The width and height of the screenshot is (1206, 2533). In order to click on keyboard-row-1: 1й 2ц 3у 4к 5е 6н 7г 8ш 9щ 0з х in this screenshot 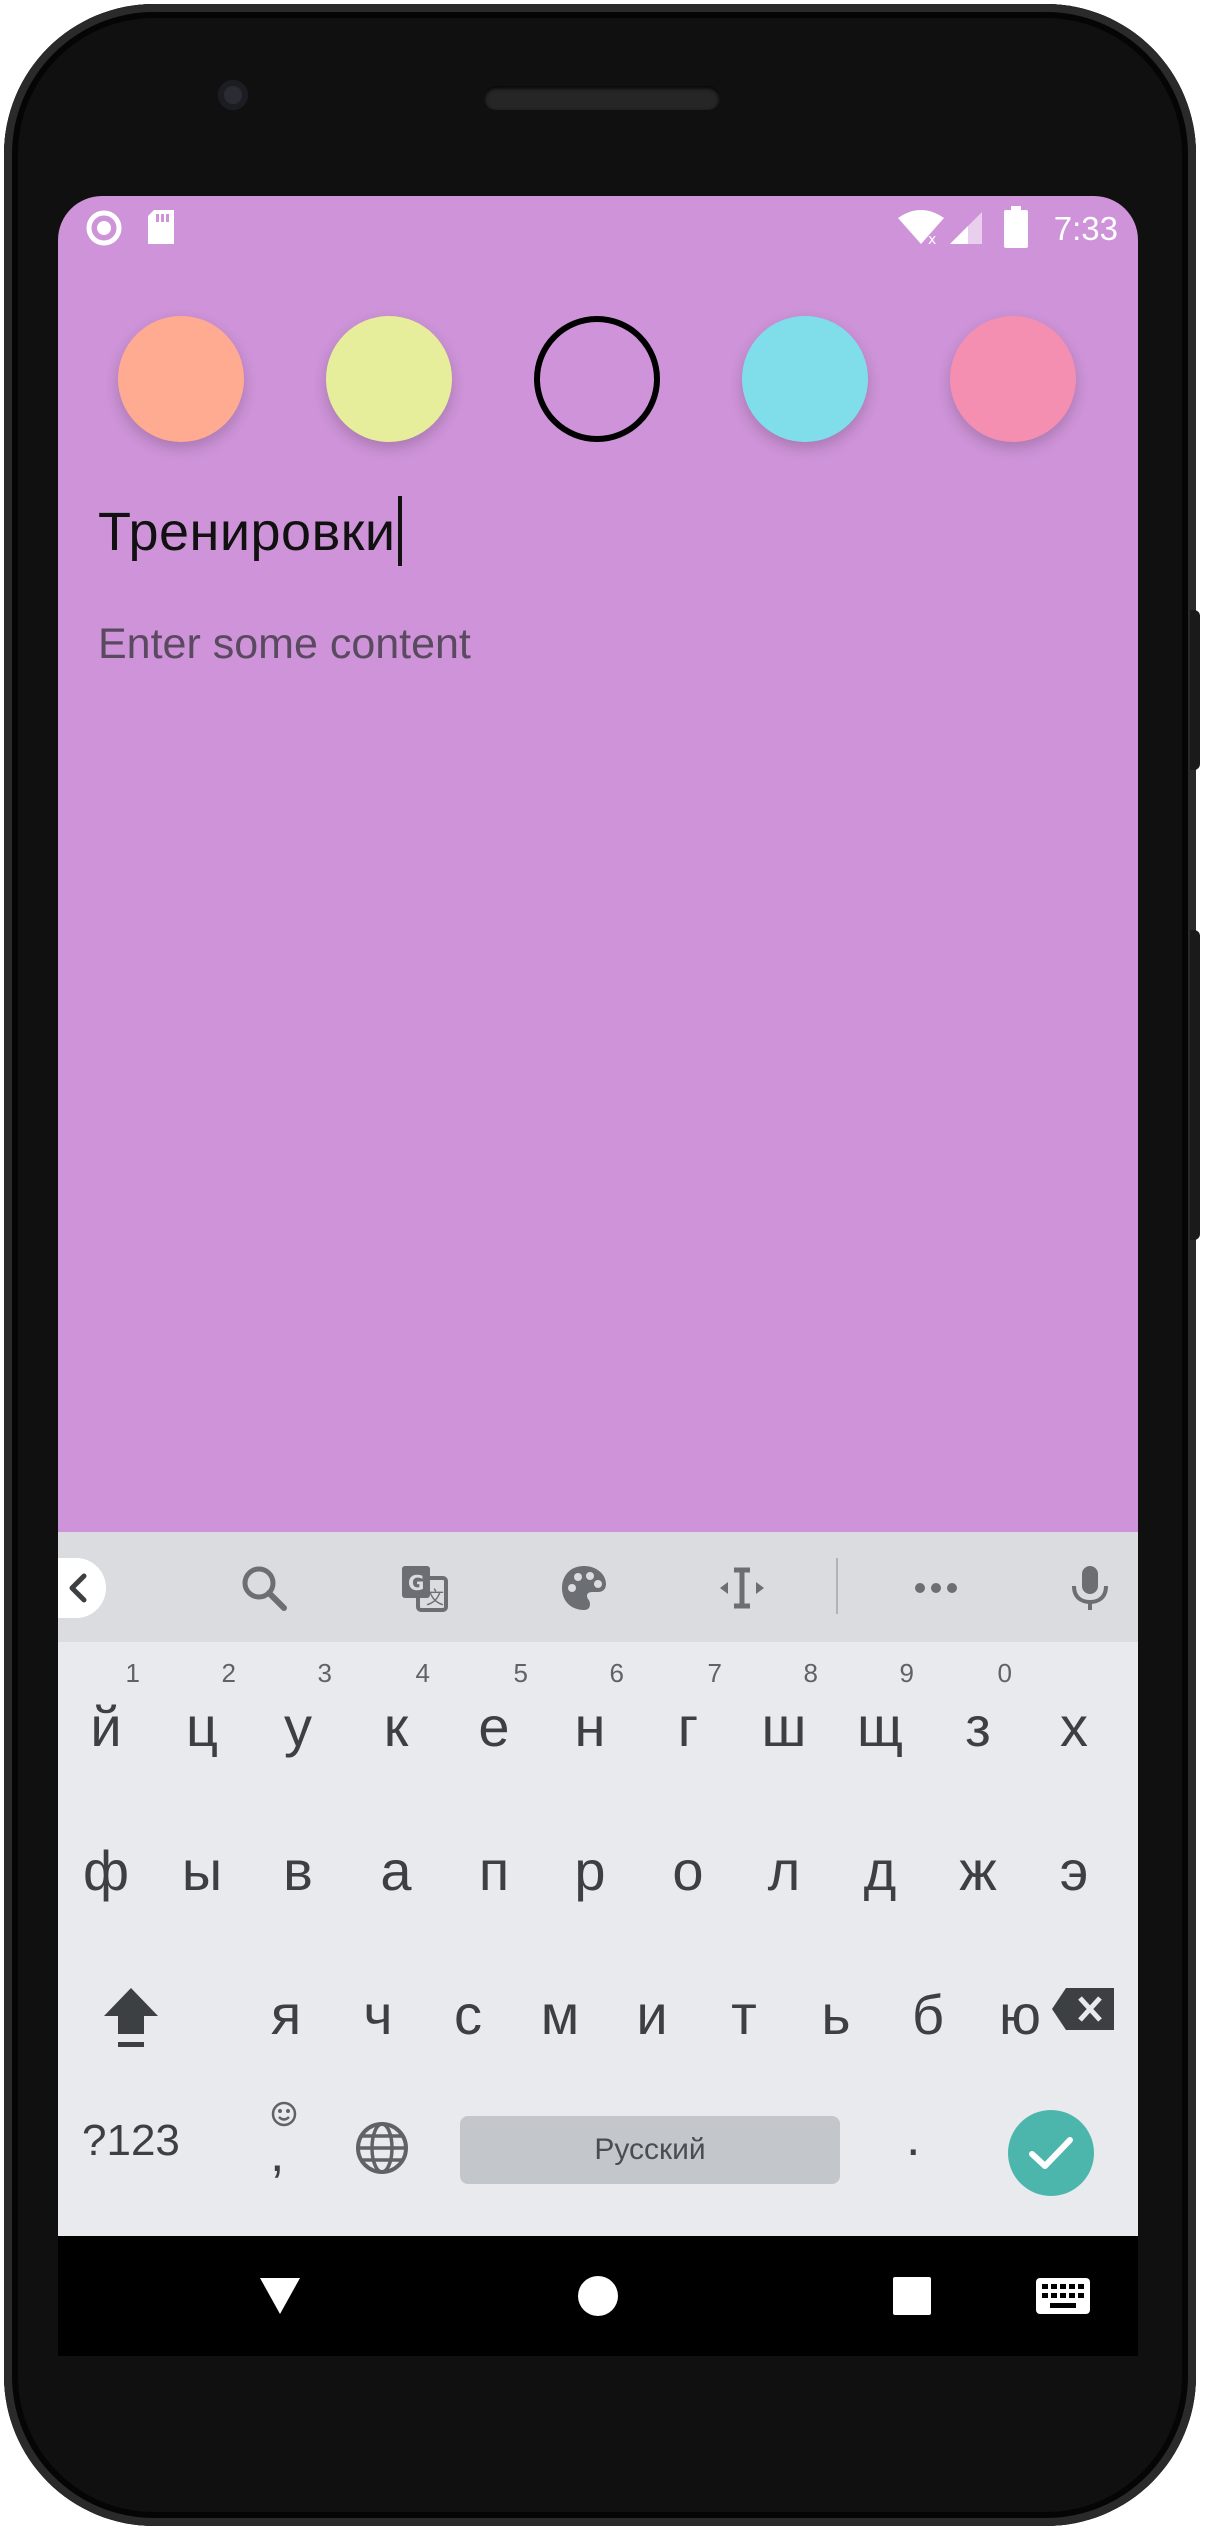, I will do `click(598, 1726)`.